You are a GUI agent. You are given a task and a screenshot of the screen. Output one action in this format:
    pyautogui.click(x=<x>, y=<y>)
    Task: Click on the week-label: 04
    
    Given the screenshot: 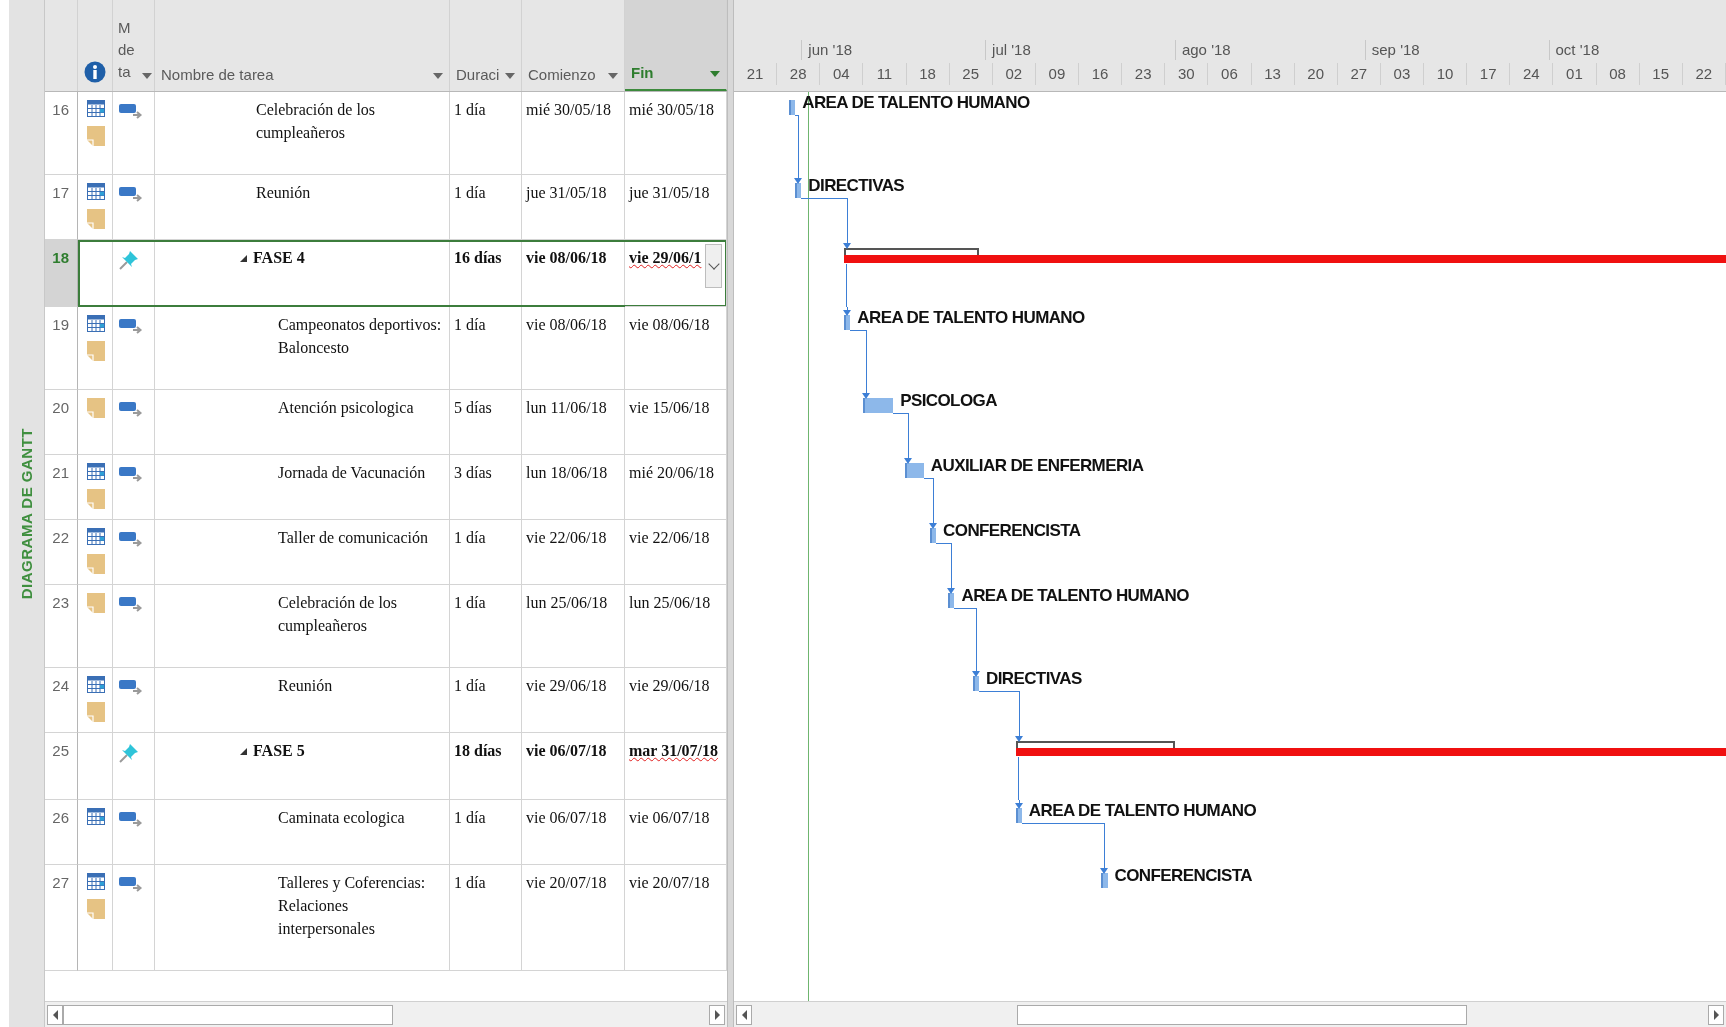 What is the action you would take?
    pyautogui.click(x=842, y=74)
    